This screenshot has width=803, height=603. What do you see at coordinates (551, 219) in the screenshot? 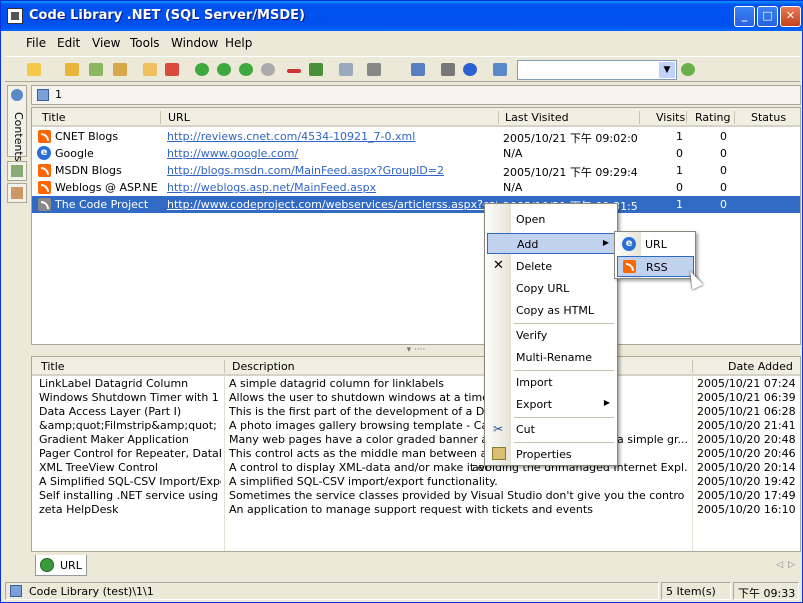
I see `menu-open: Open` at bounding box center [551, 219].